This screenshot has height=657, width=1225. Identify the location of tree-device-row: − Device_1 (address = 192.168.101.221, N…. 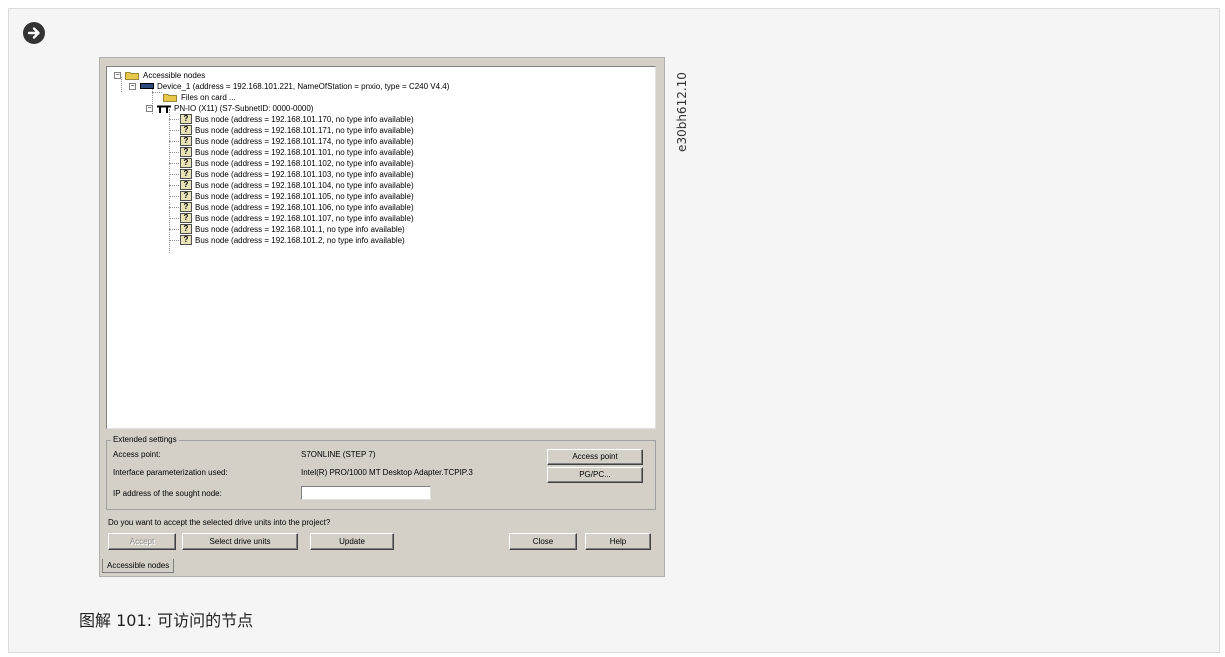
(386, 86).